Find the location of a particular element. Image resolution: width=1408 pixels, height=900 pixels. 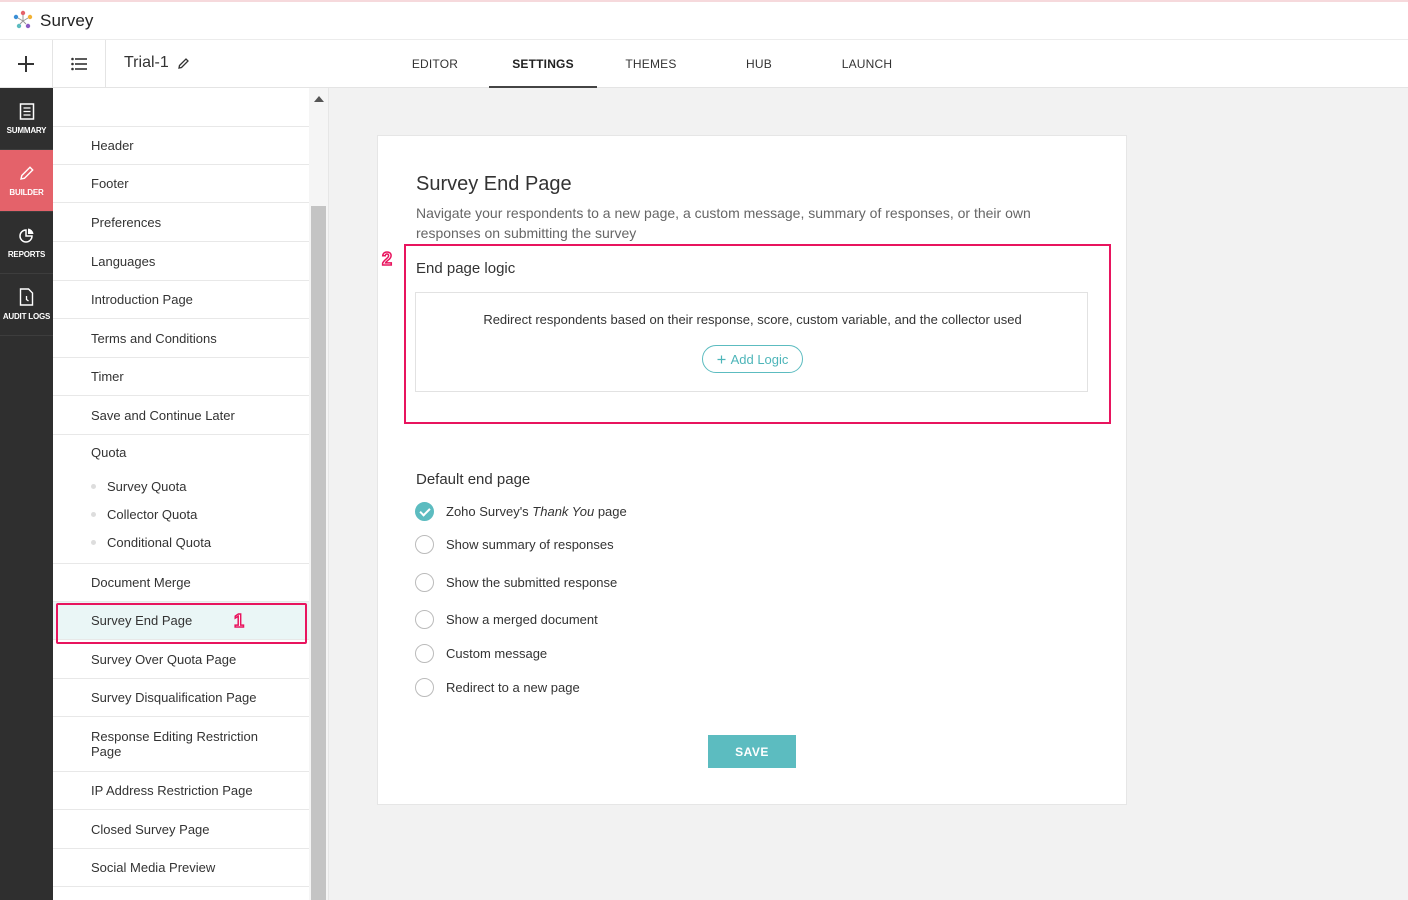

annotation-number-2: 2 is located at coordinates (387, 259).